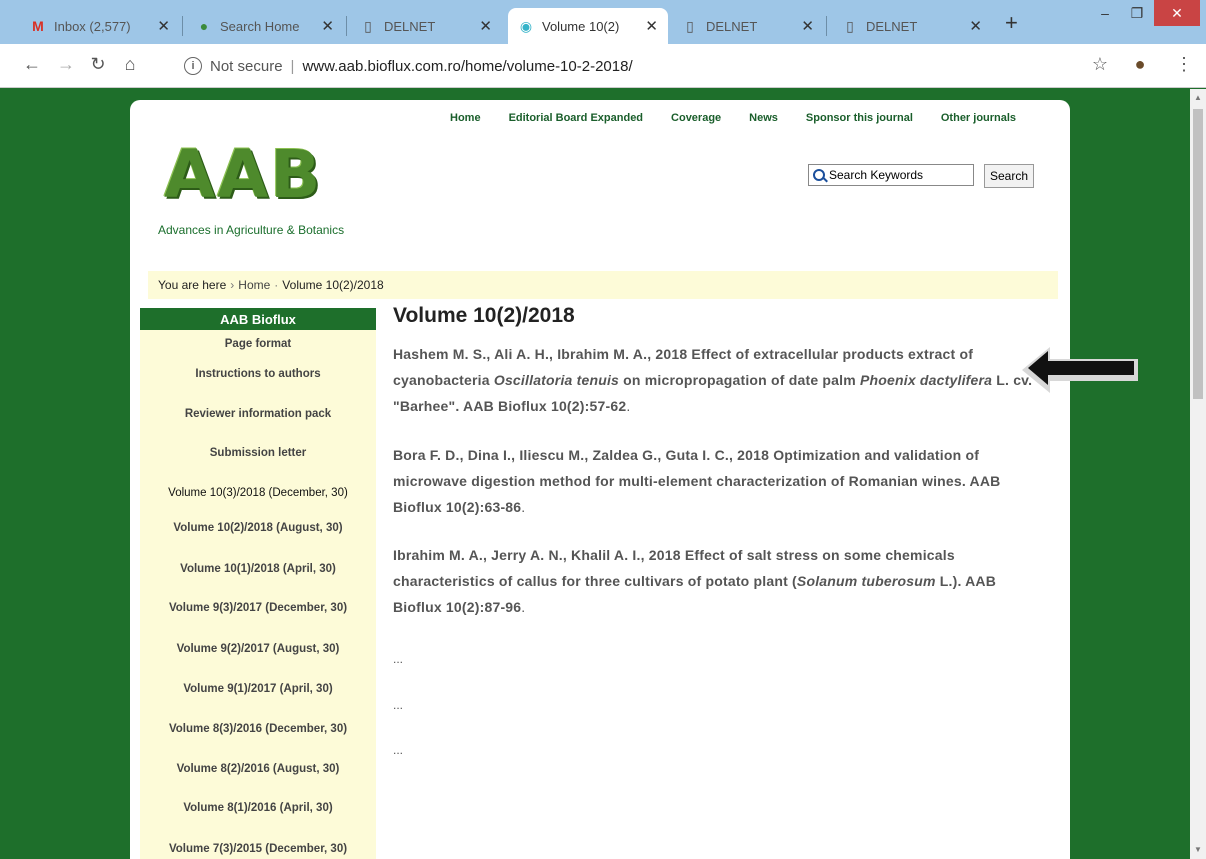 This screenshot has height=859, width=1206. I want to click on sidebar-item-volume: Volume 10(1)/2018 (April, 30), so click(258, 569).